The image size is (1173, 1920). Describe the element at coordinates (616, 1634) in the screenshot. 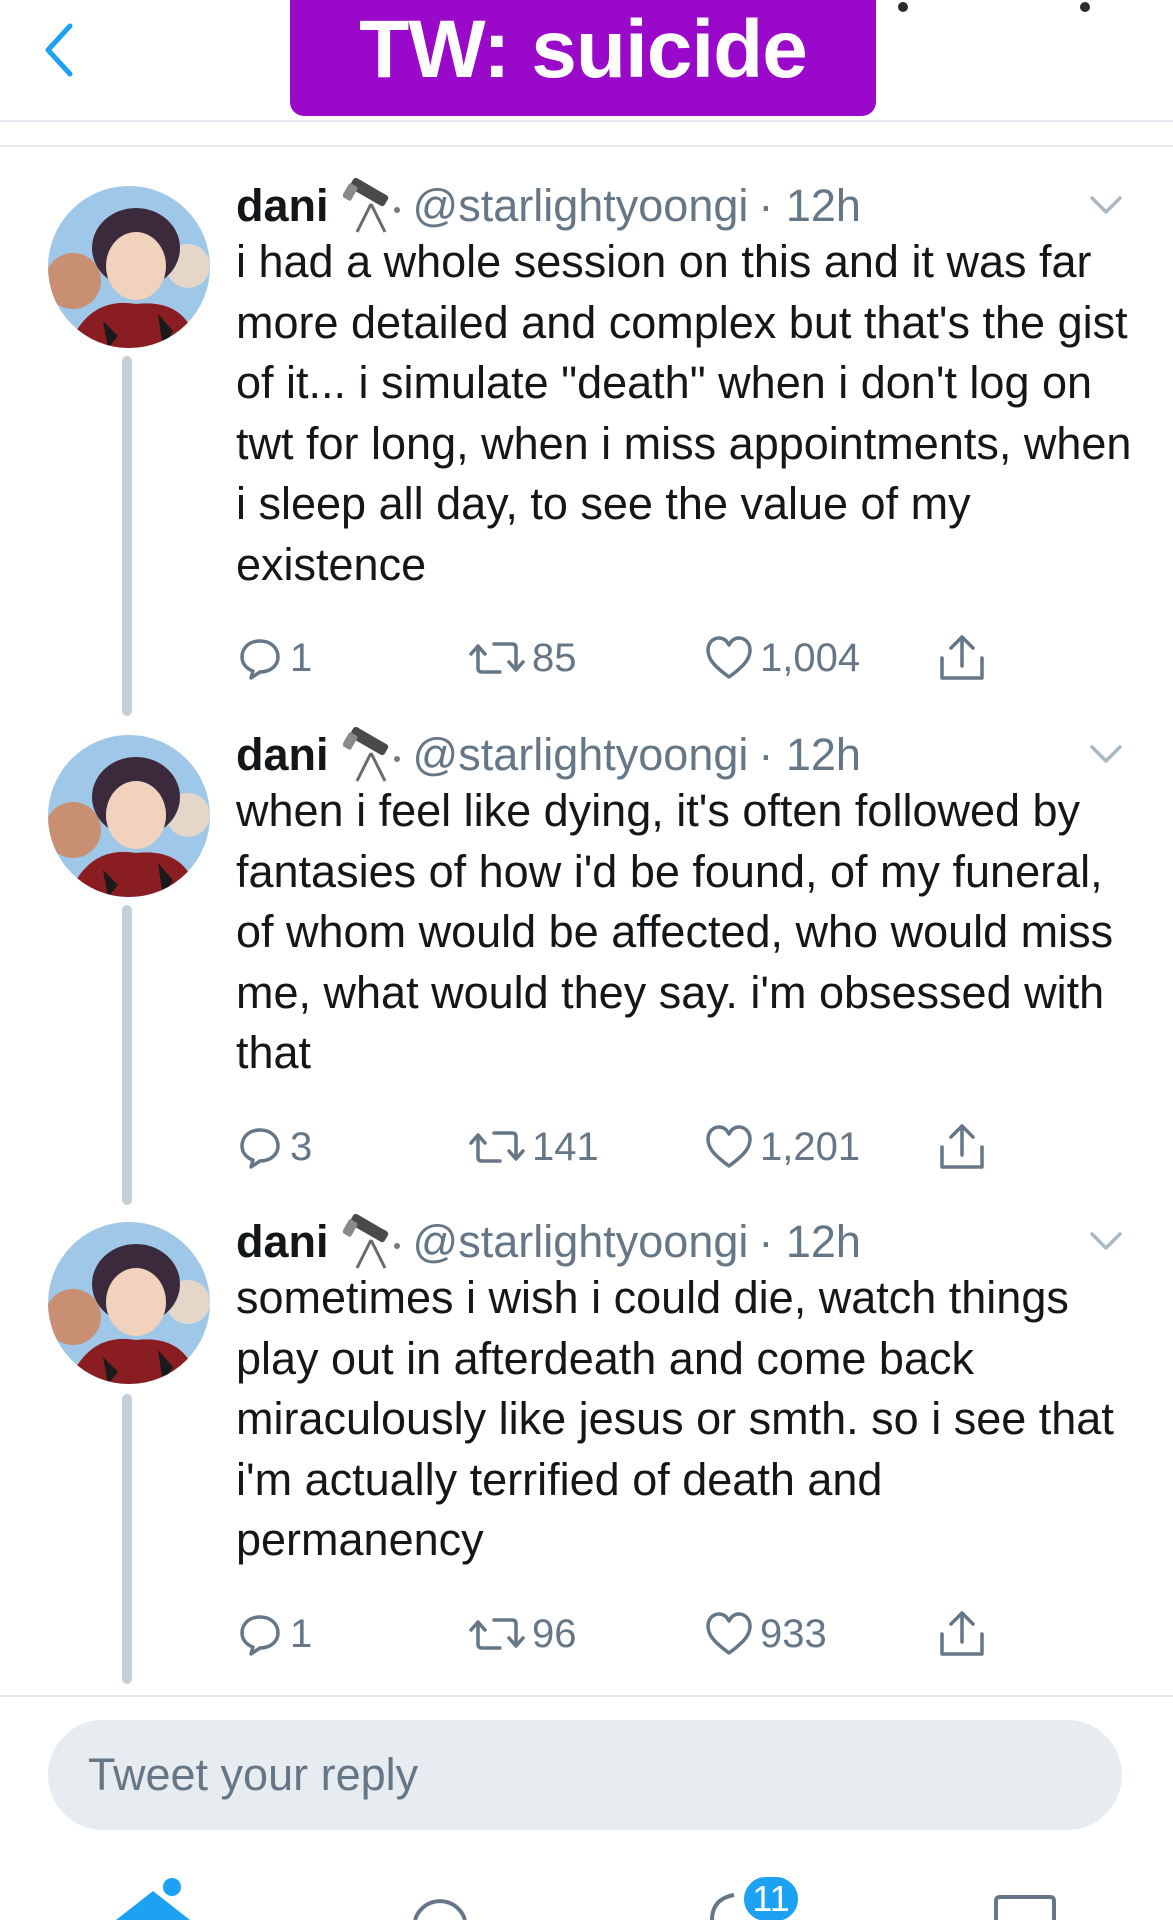

I see `tweet-actions: 1 96 933` at that location.